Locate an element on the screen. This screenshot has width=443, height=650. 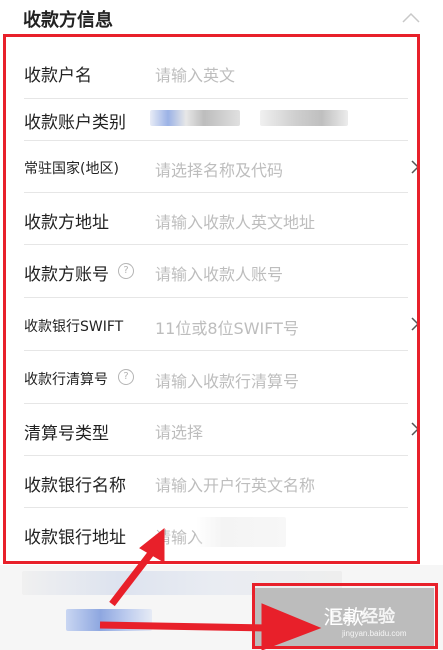
redacted-amount is located at coordinates (109, 620).